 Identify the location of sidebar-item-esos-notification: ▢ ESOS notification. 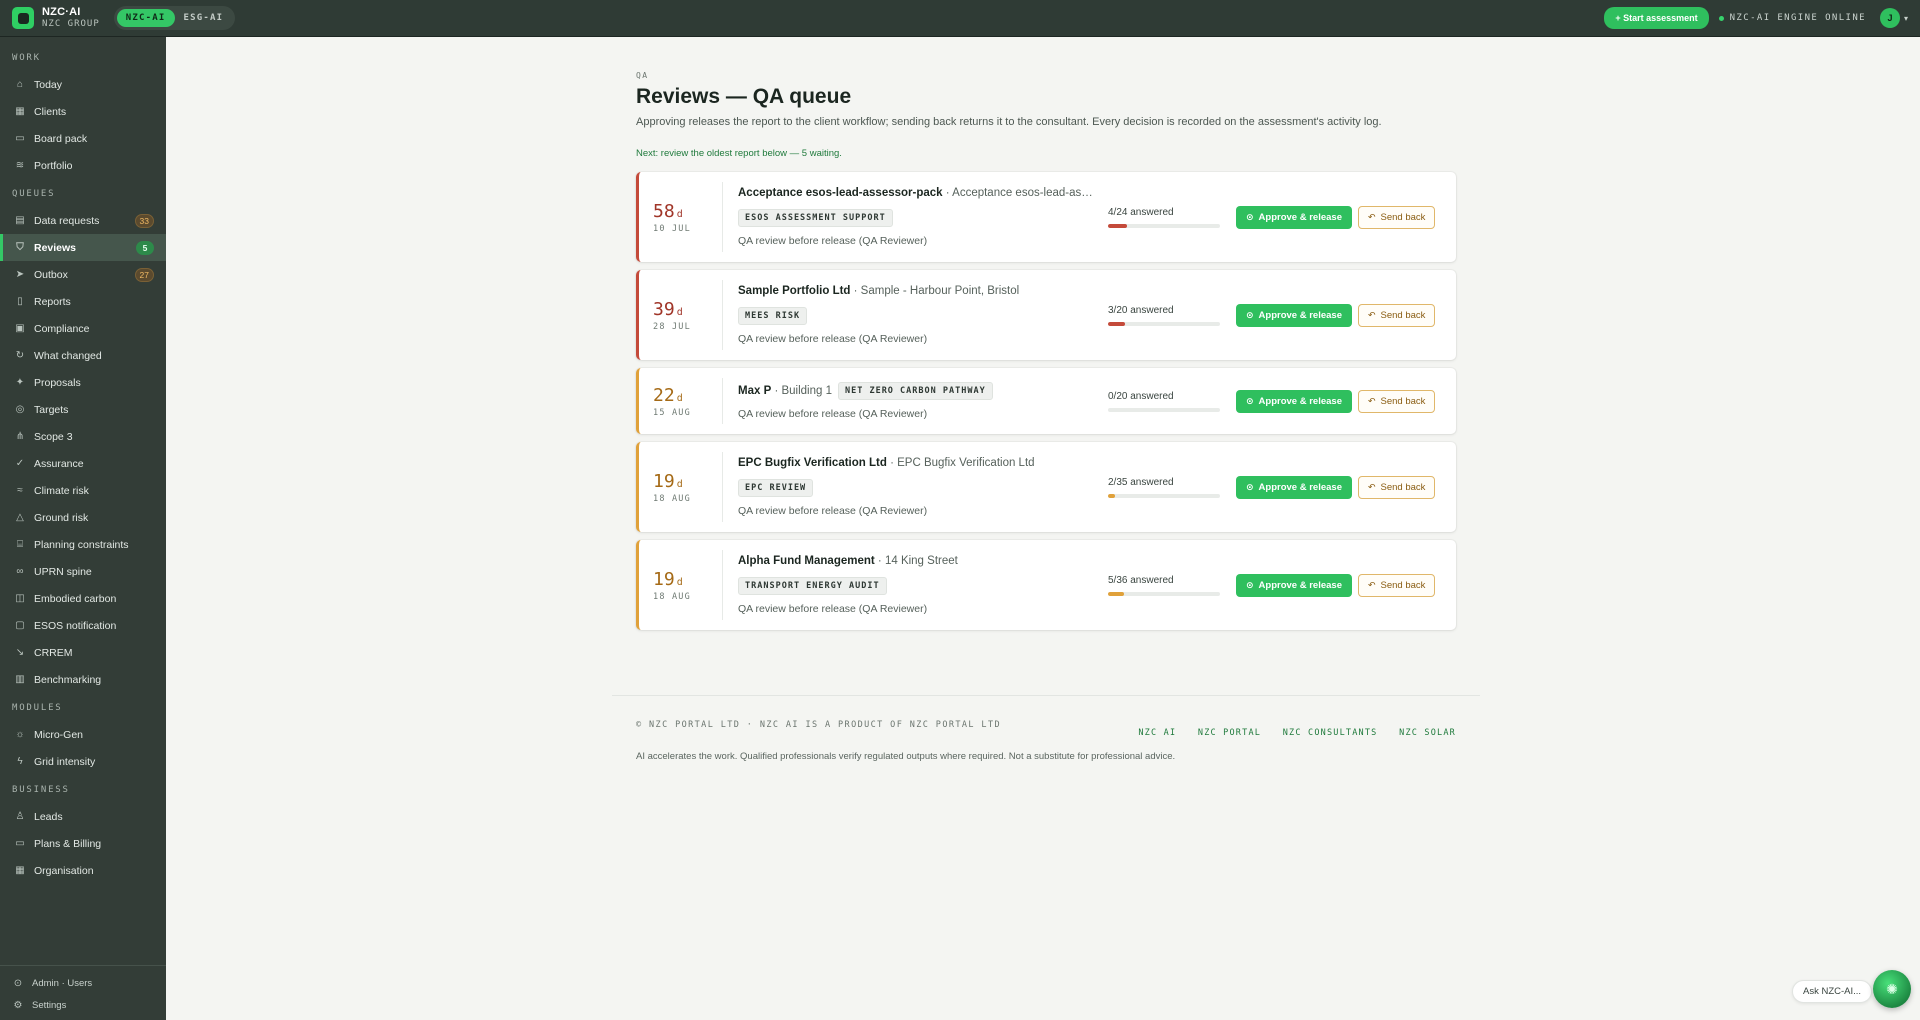
(83, 625).